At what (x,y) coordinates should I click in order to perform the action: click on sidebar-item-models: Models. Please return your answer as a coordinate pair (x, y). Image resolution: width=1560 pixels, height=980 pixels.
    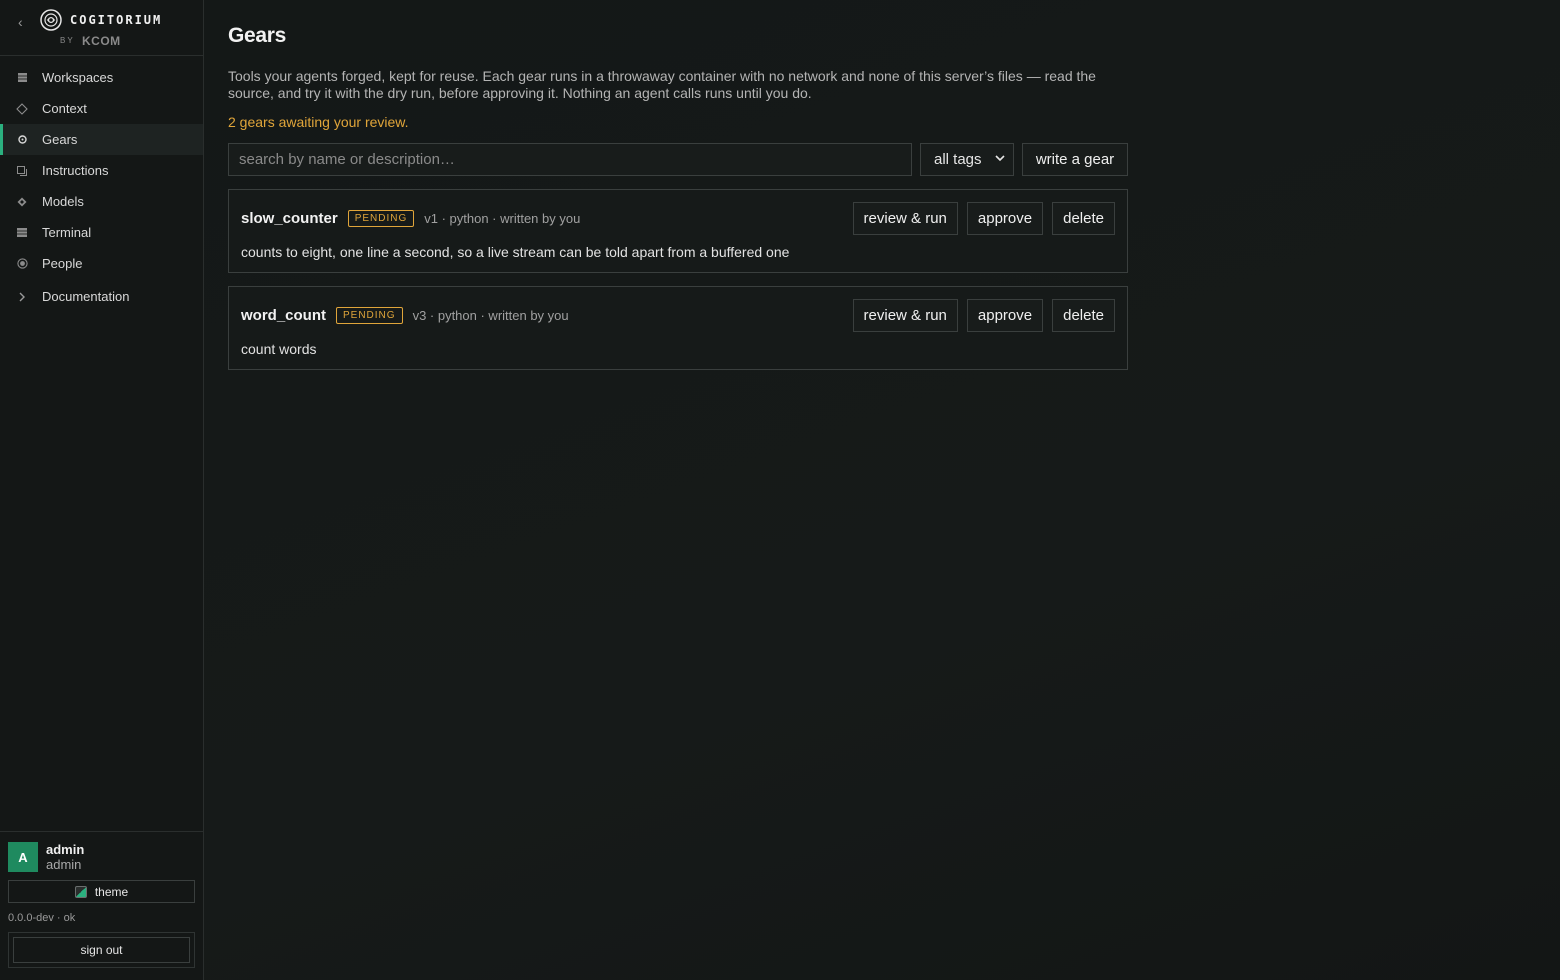
    Looking at the image, I should click on (101, 201).